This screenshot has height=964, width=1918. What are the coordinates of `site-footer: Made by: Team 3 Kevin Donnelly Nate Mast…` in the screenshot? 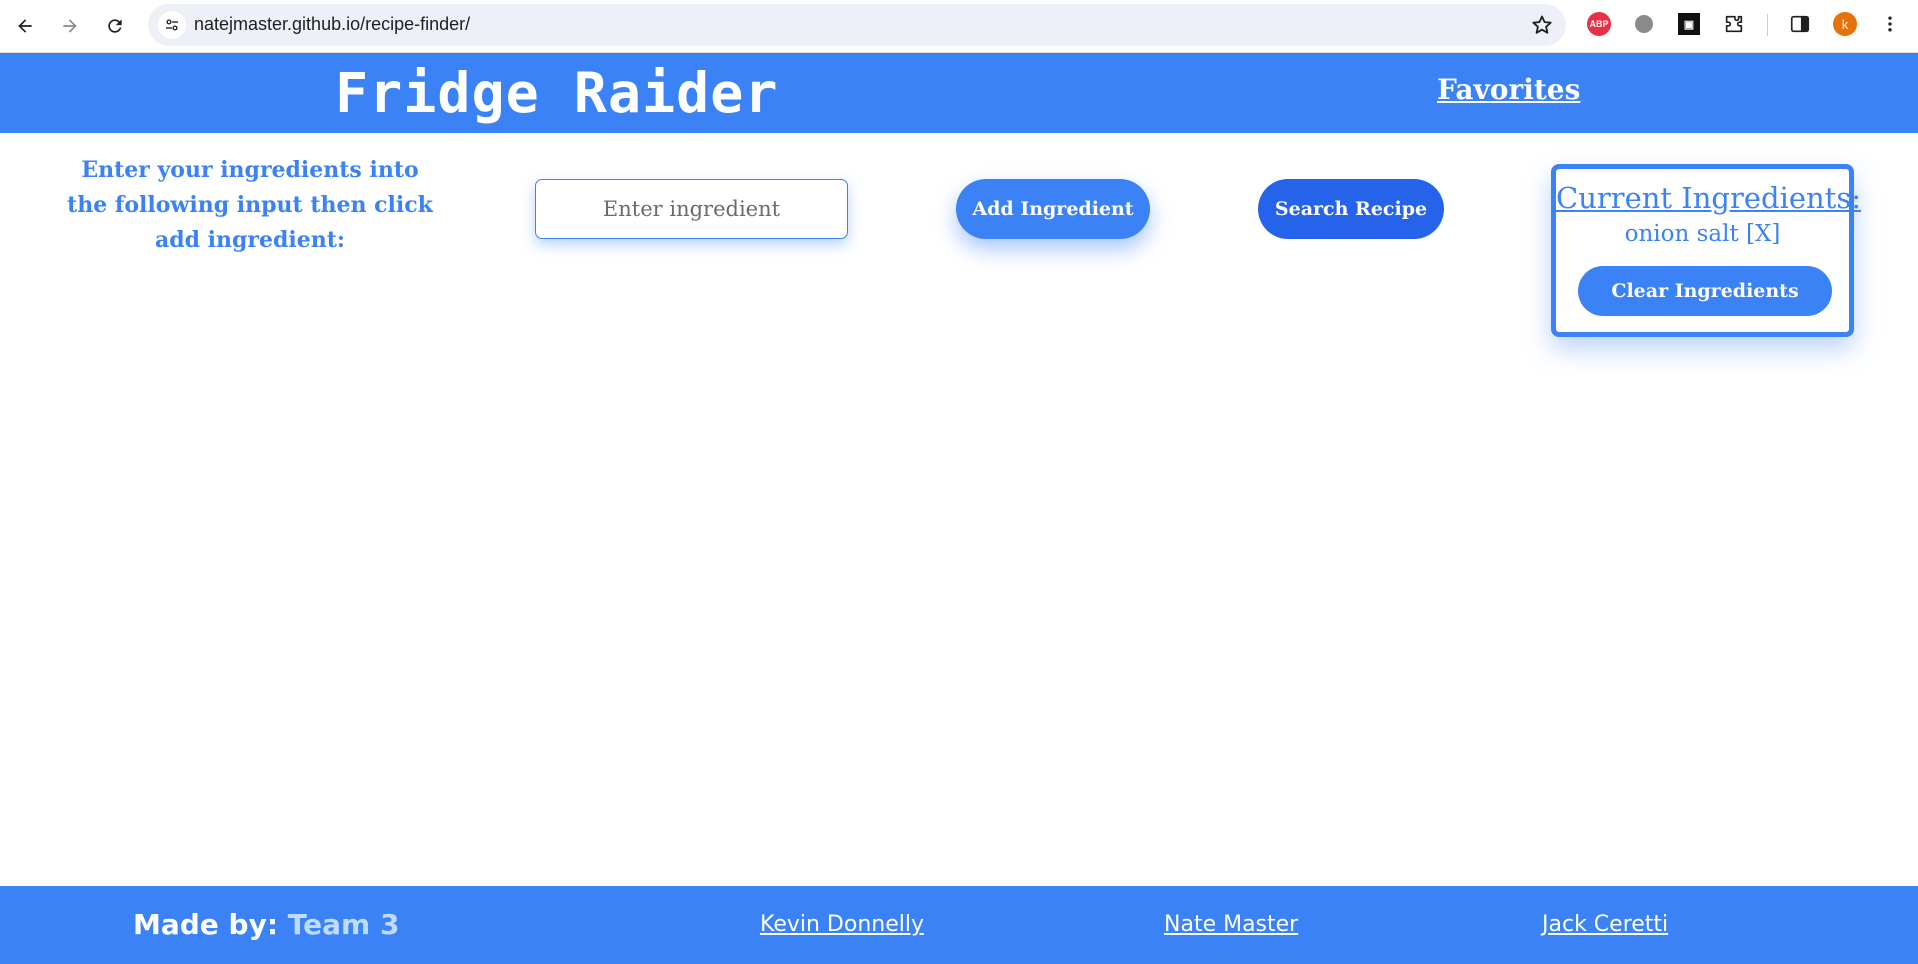 It's located at (959, 925).